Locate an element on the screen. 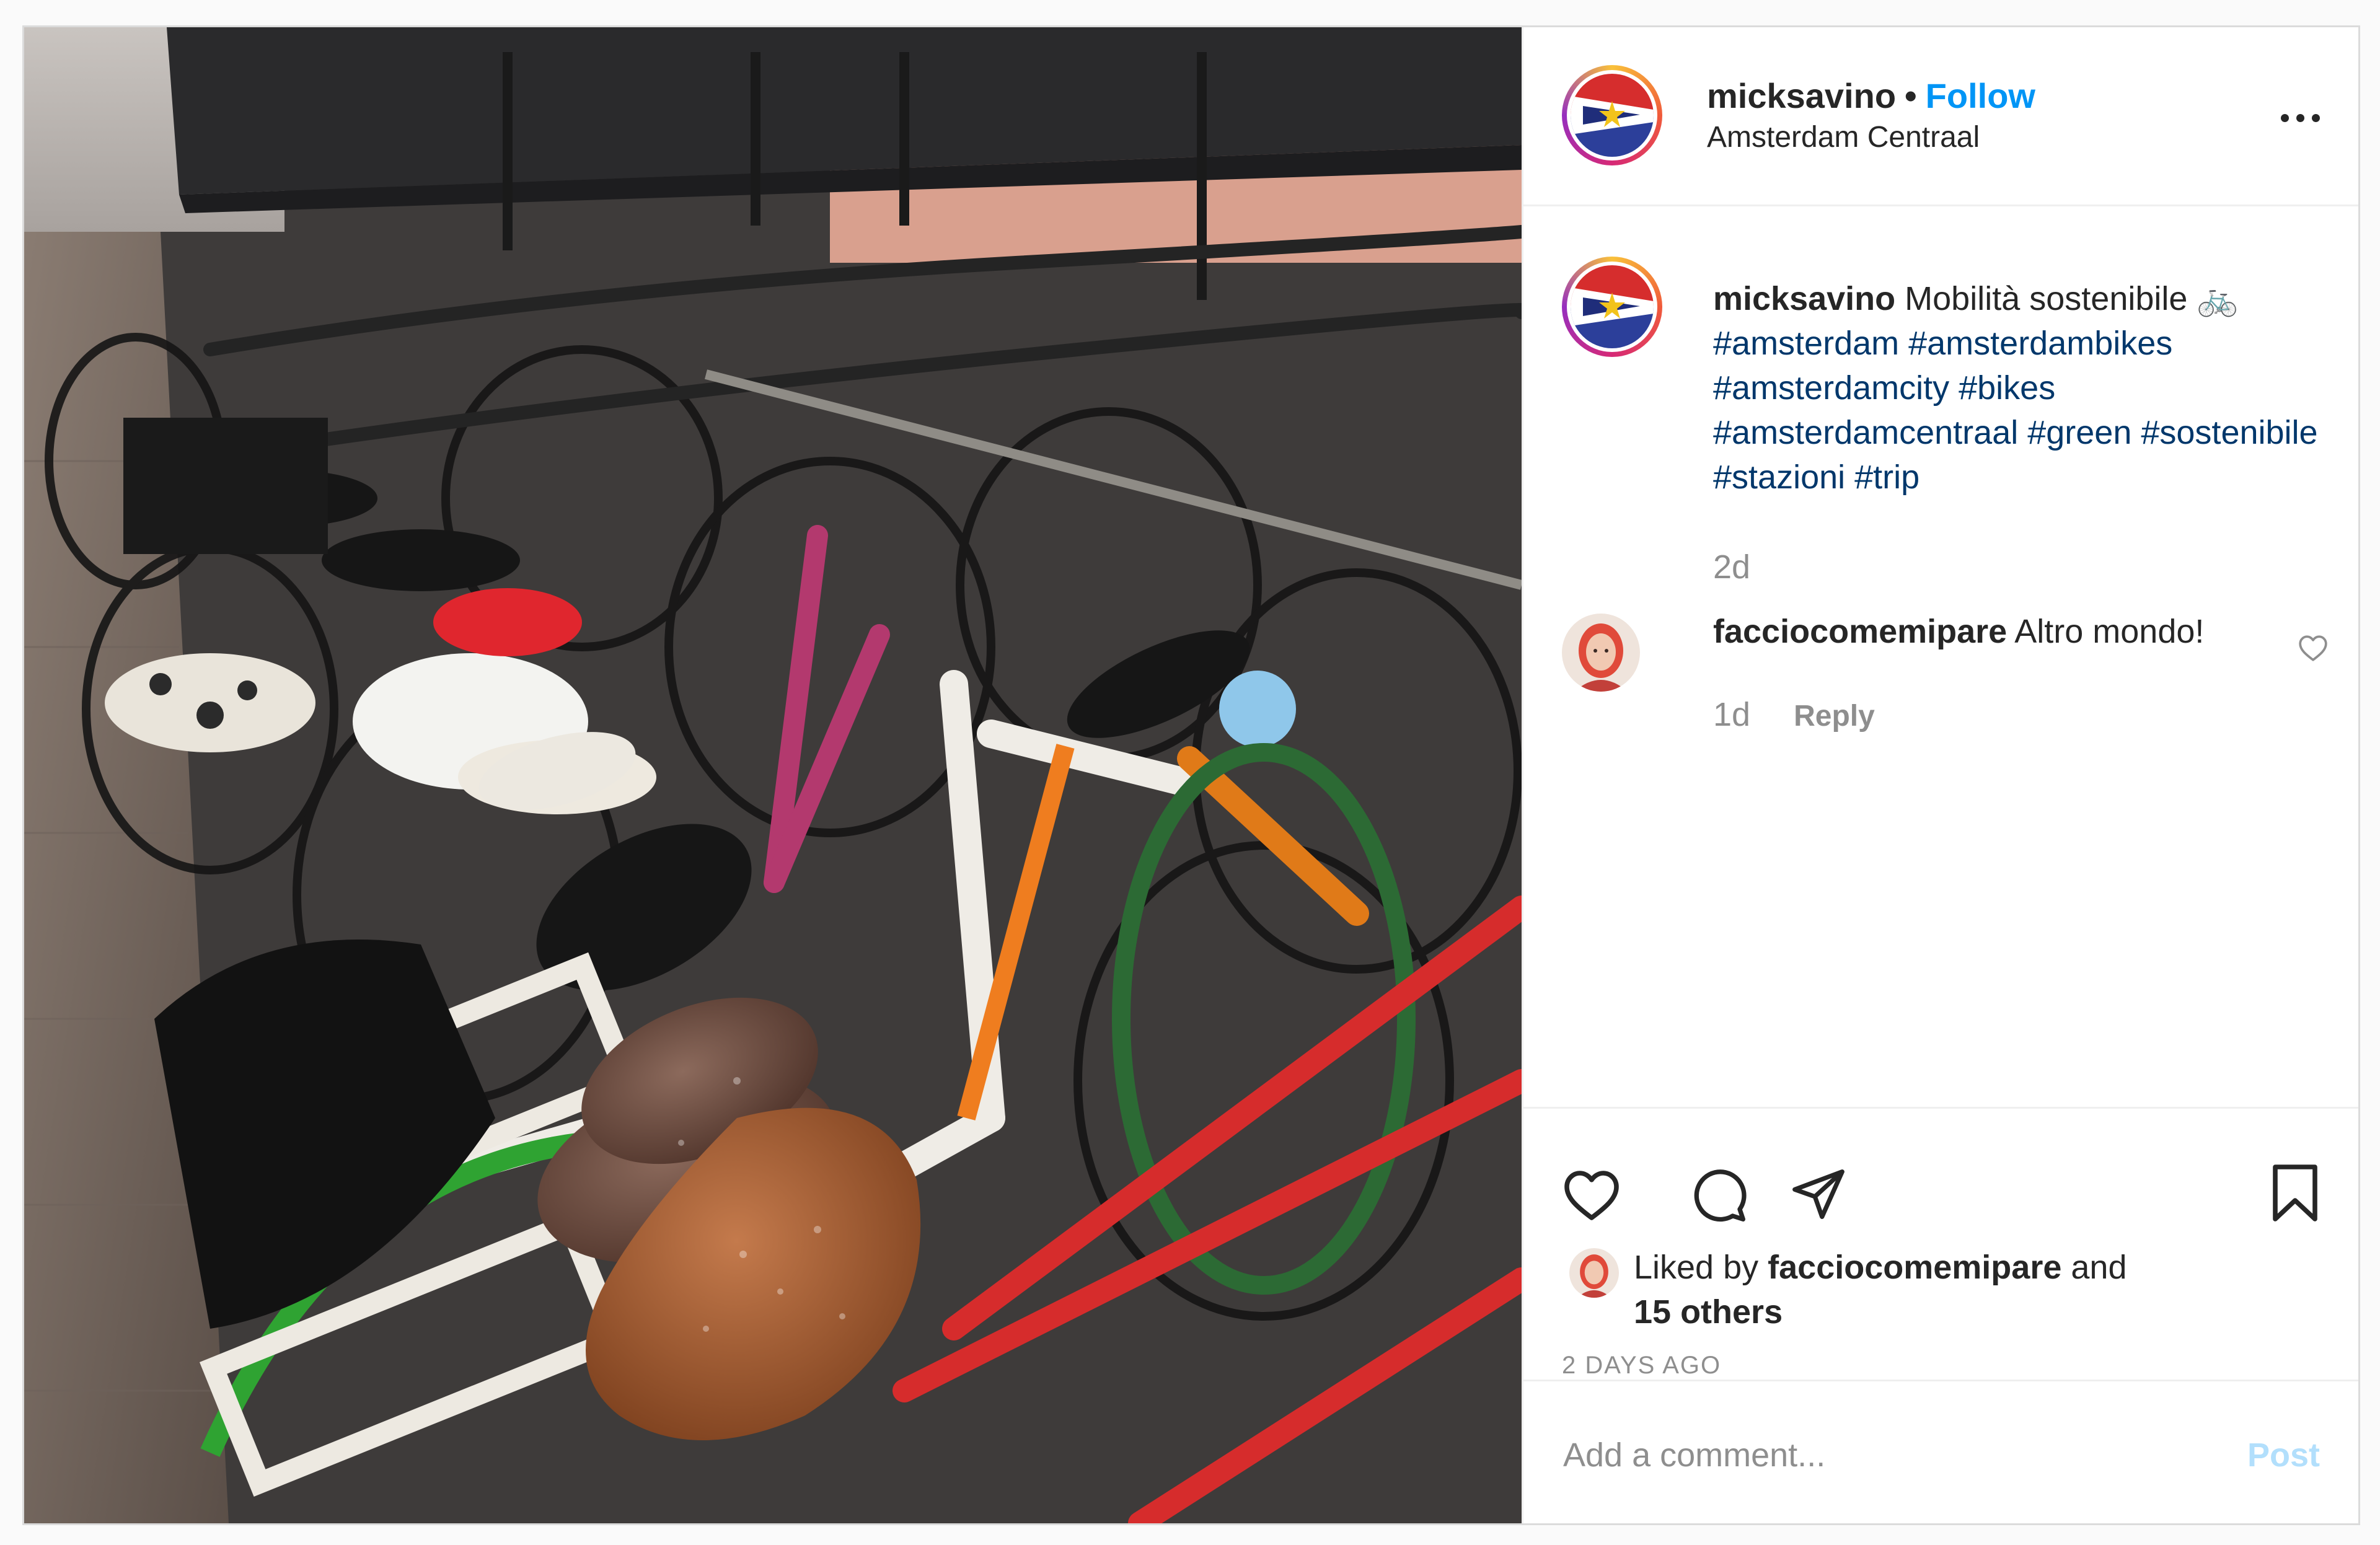  commenter-avatar is located at coordinates (1601, 653).